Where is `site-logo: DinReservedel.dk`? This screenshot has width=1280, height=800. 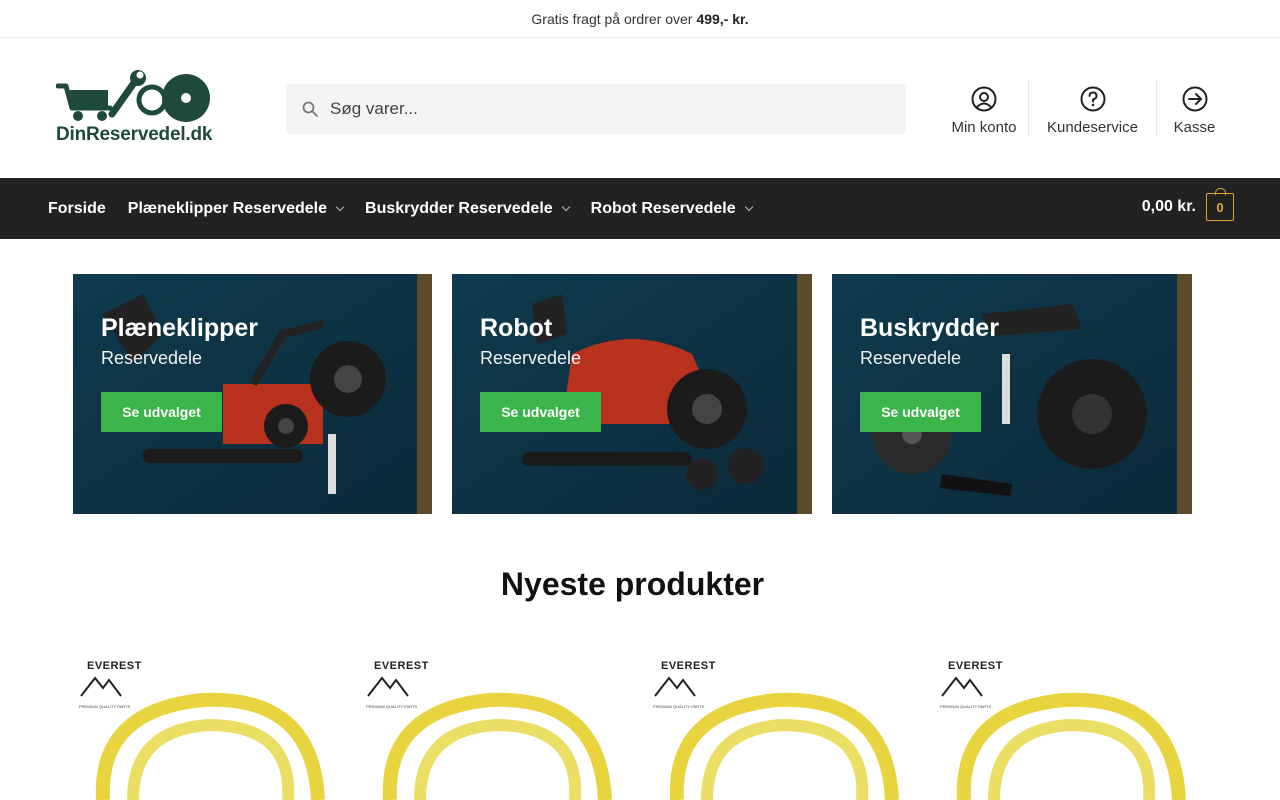 site-logo: DinReservedel.dk is located at coordinates (145, 110).